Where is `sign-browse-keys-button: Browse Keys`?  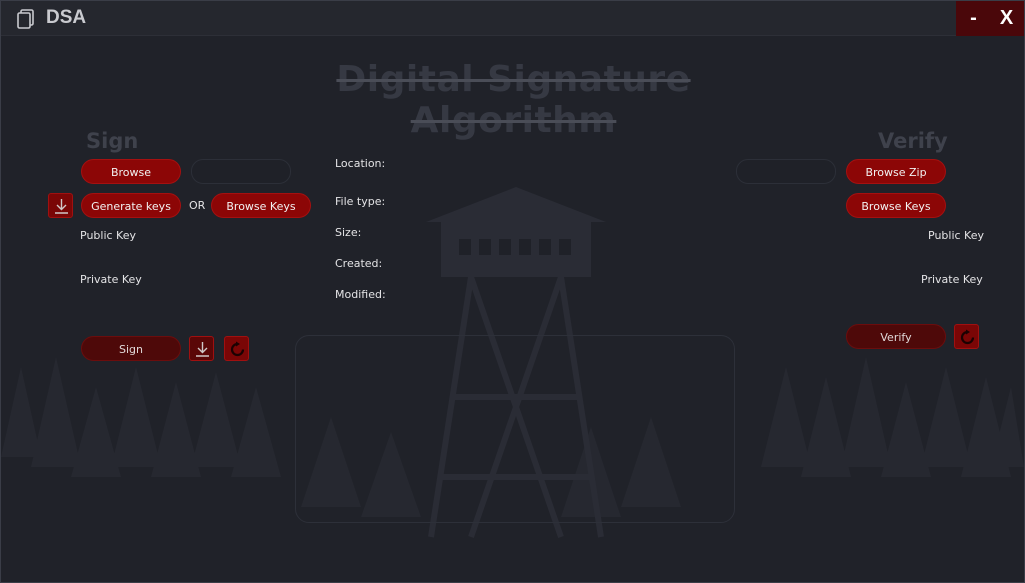 sign-browse-keys-button: Browse Keys is located at coordinates (261, 205).